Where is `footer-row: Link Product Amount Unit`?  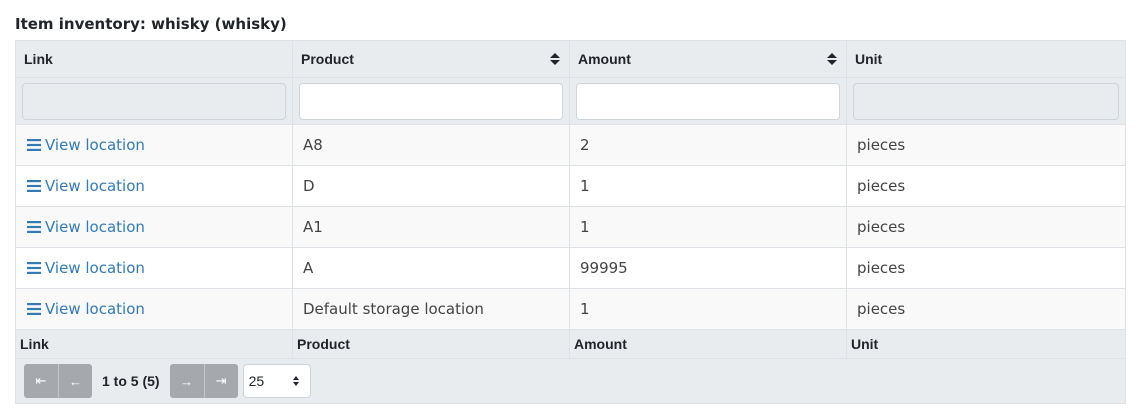
footer-row: Link Product Amount Unit is located at coordinates (570, 344).